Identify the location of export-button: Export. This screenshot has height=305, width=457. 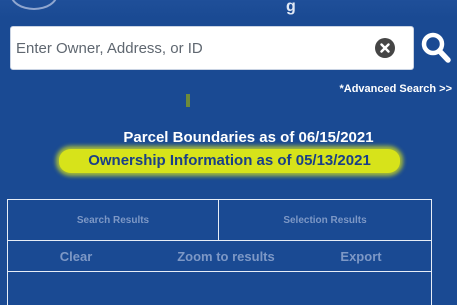
(361, 256).